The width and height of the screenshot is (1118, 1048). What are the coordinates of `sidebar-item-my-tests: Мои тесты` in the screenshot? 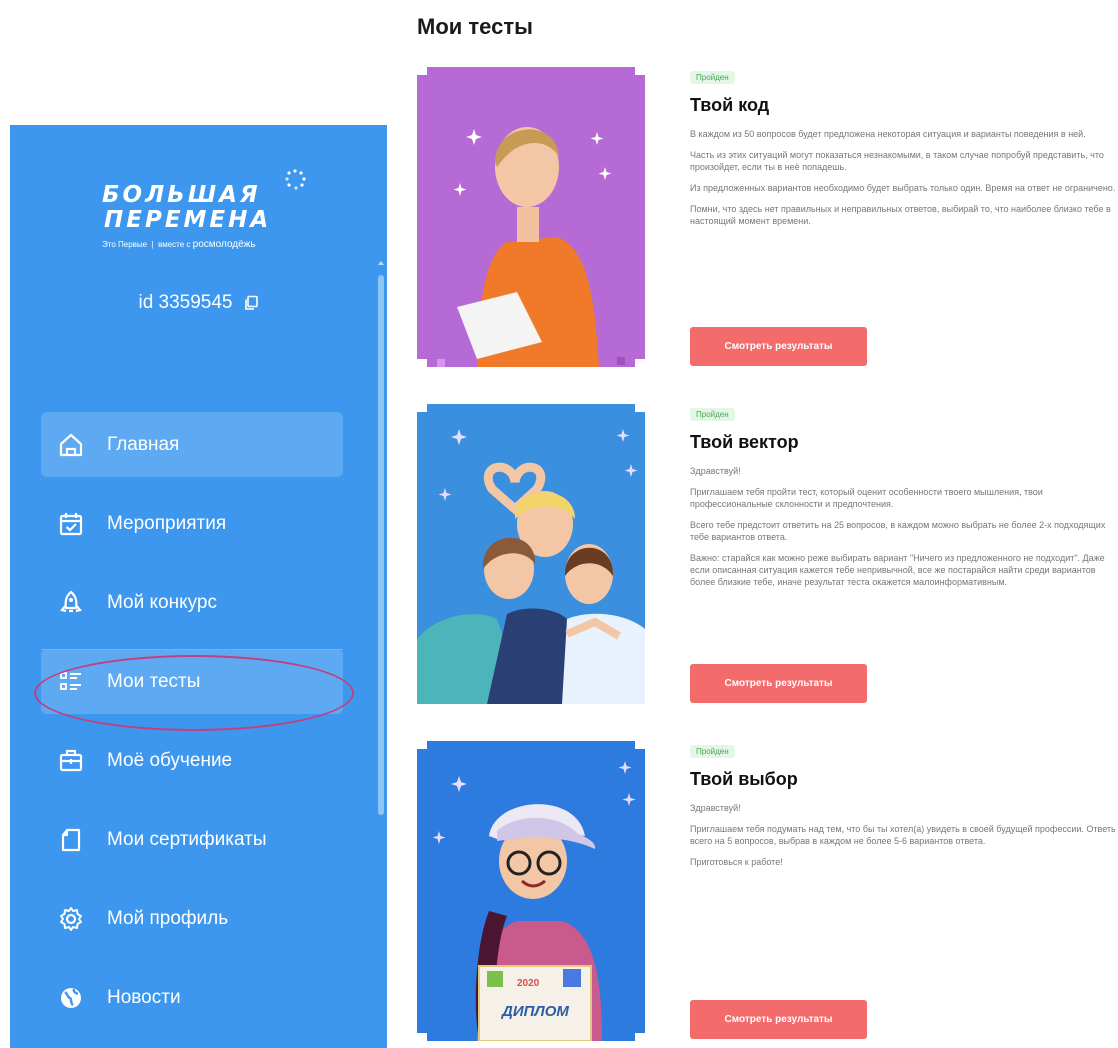 It's located at (192, 681).